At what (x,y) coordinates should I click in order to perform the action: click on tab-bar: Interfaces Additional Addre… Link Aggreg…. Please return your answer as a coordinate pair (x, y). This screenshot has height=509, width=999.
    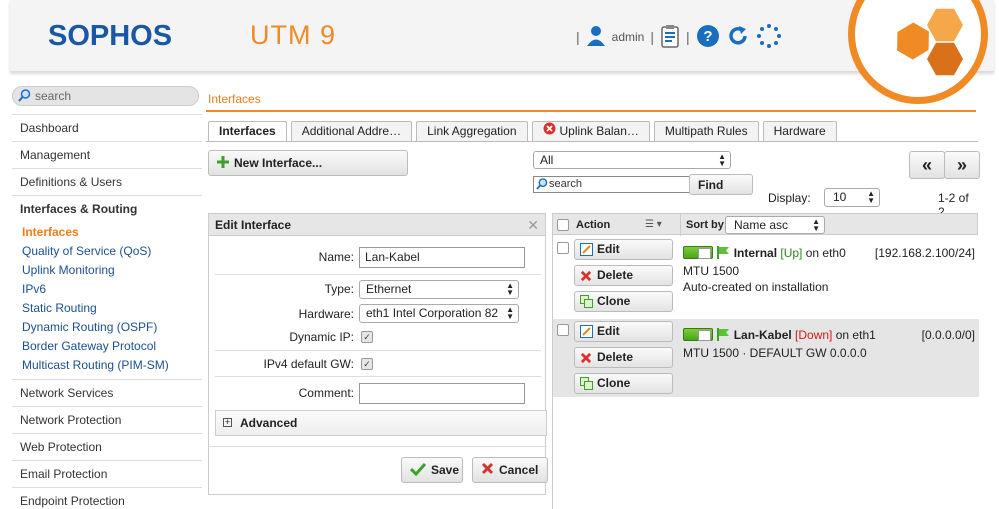
    Looking at the image, I should click on (522, 131).